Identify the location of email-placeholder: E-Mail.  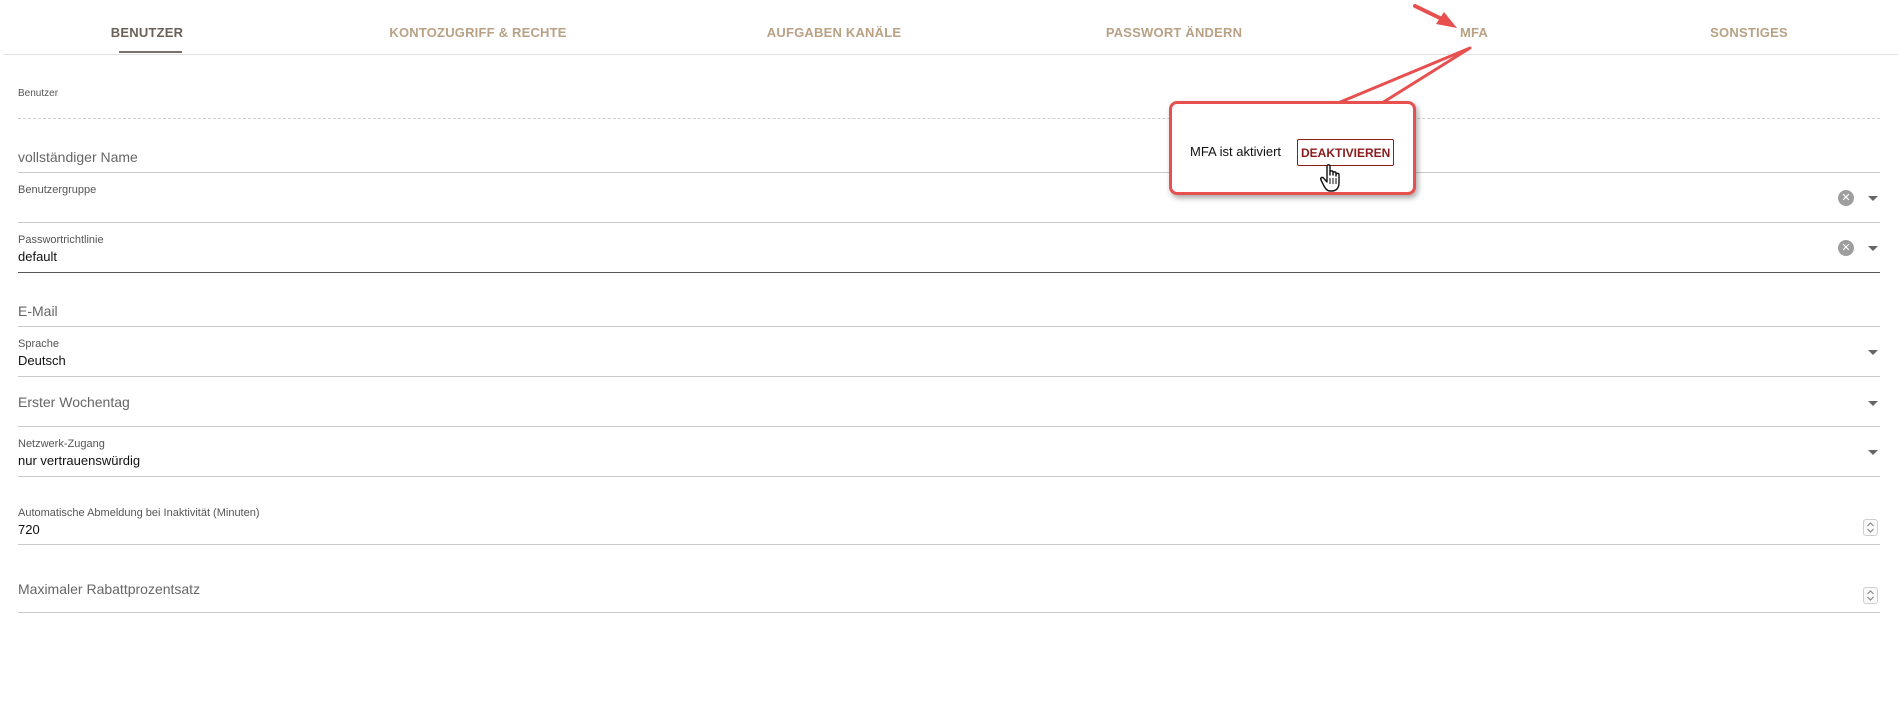
(38, 311).